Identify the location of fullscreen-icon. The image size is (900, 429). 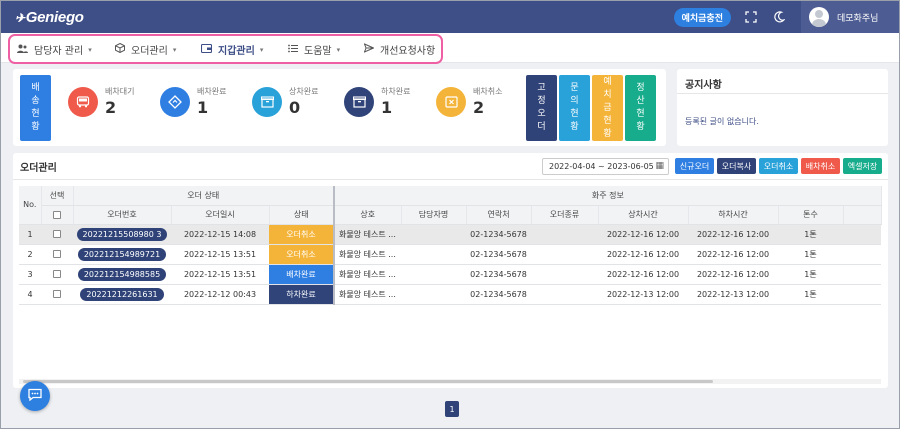
(751, 17).